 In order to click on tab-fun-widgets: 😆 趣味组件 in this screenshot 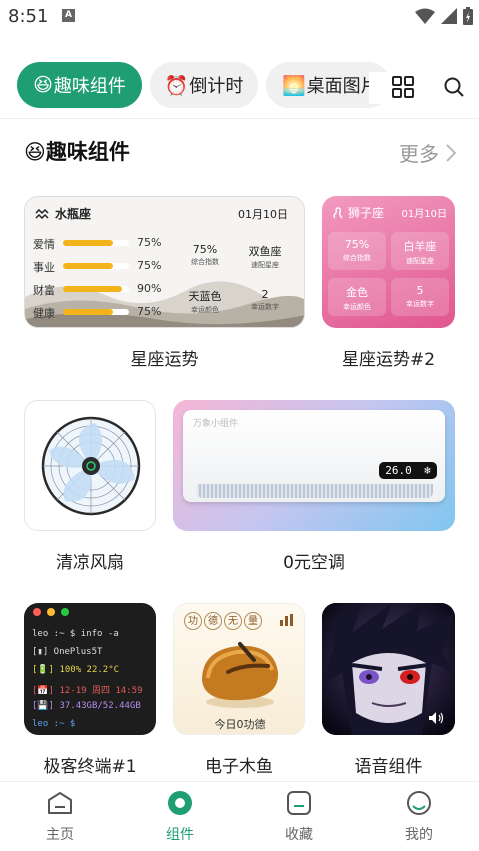, I will do `click(79, 85)`.